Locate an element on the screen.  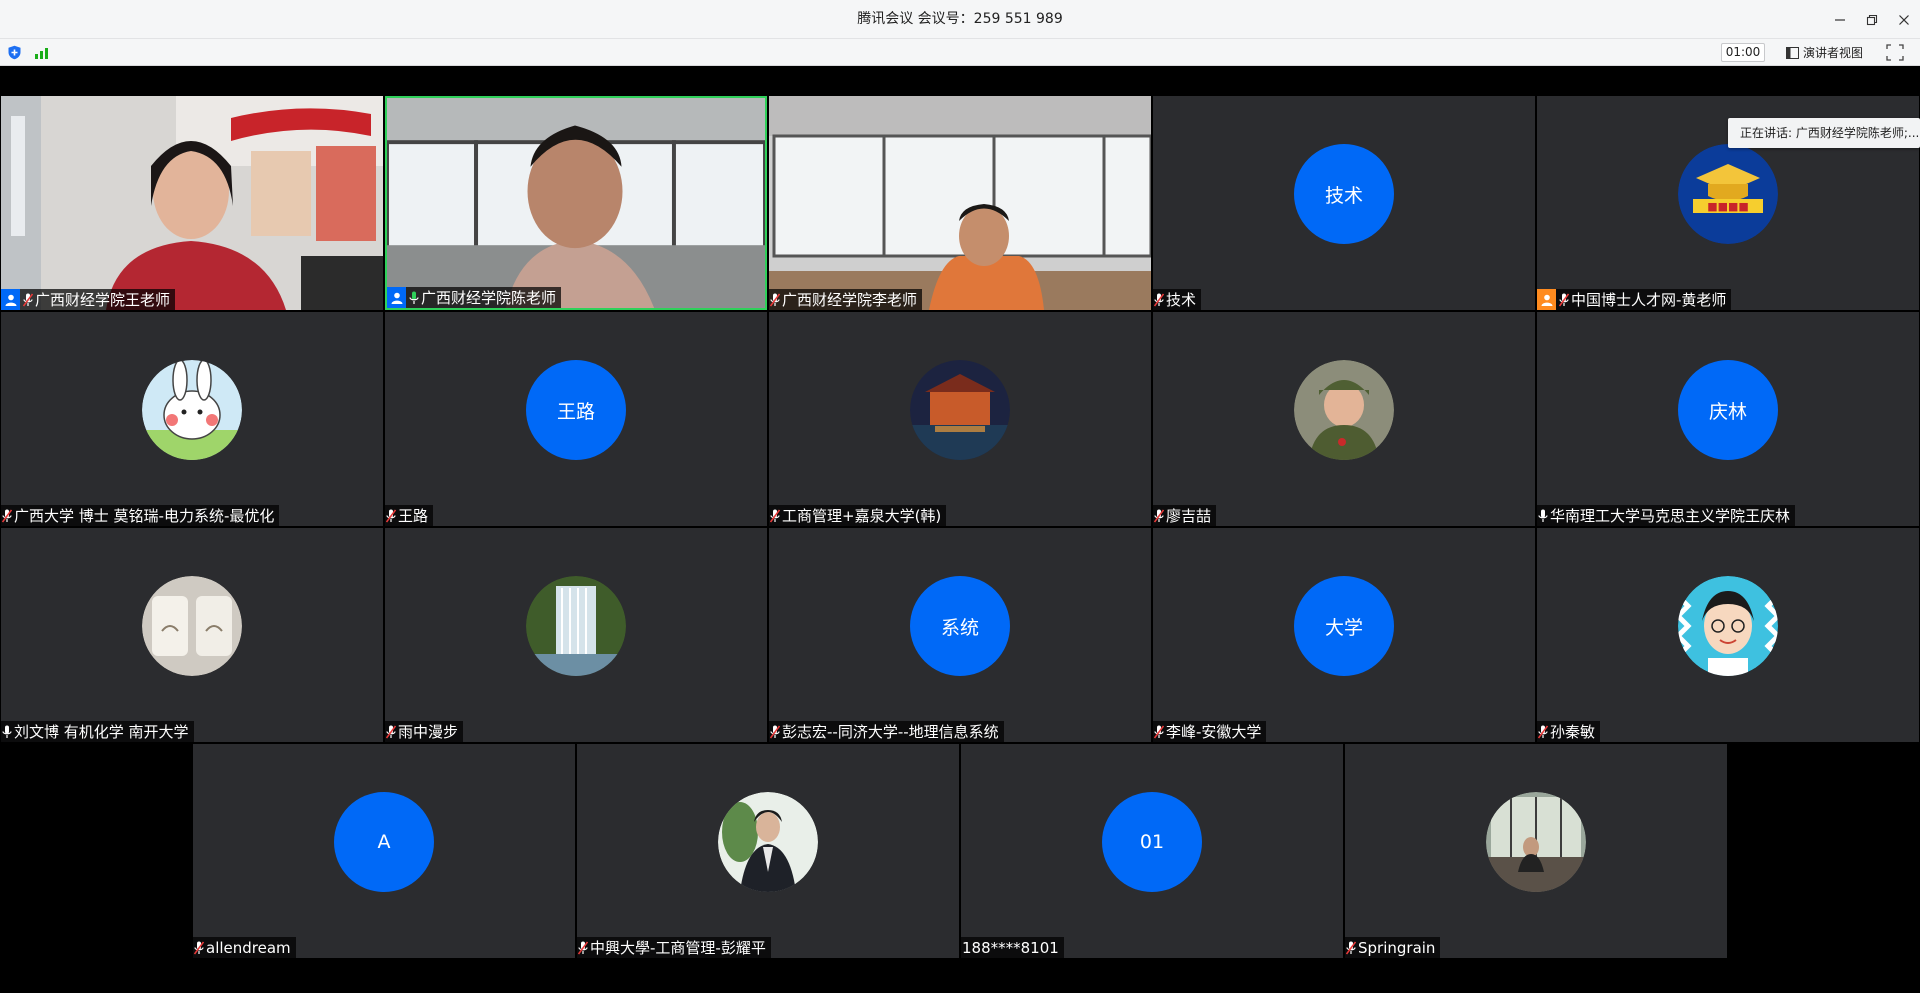
participant-nameplate: 刘文博 有机化学 南开大学 is located at coordinates (97, 731).